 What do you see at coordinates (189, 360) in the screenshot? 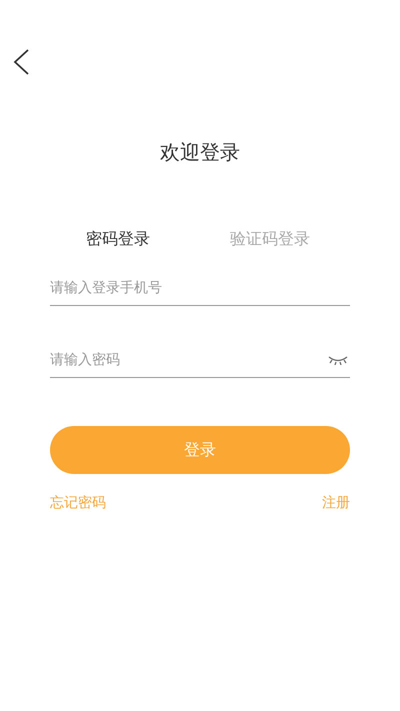
I see `password-field: 请输入密码` at bounding box center [189, 360].